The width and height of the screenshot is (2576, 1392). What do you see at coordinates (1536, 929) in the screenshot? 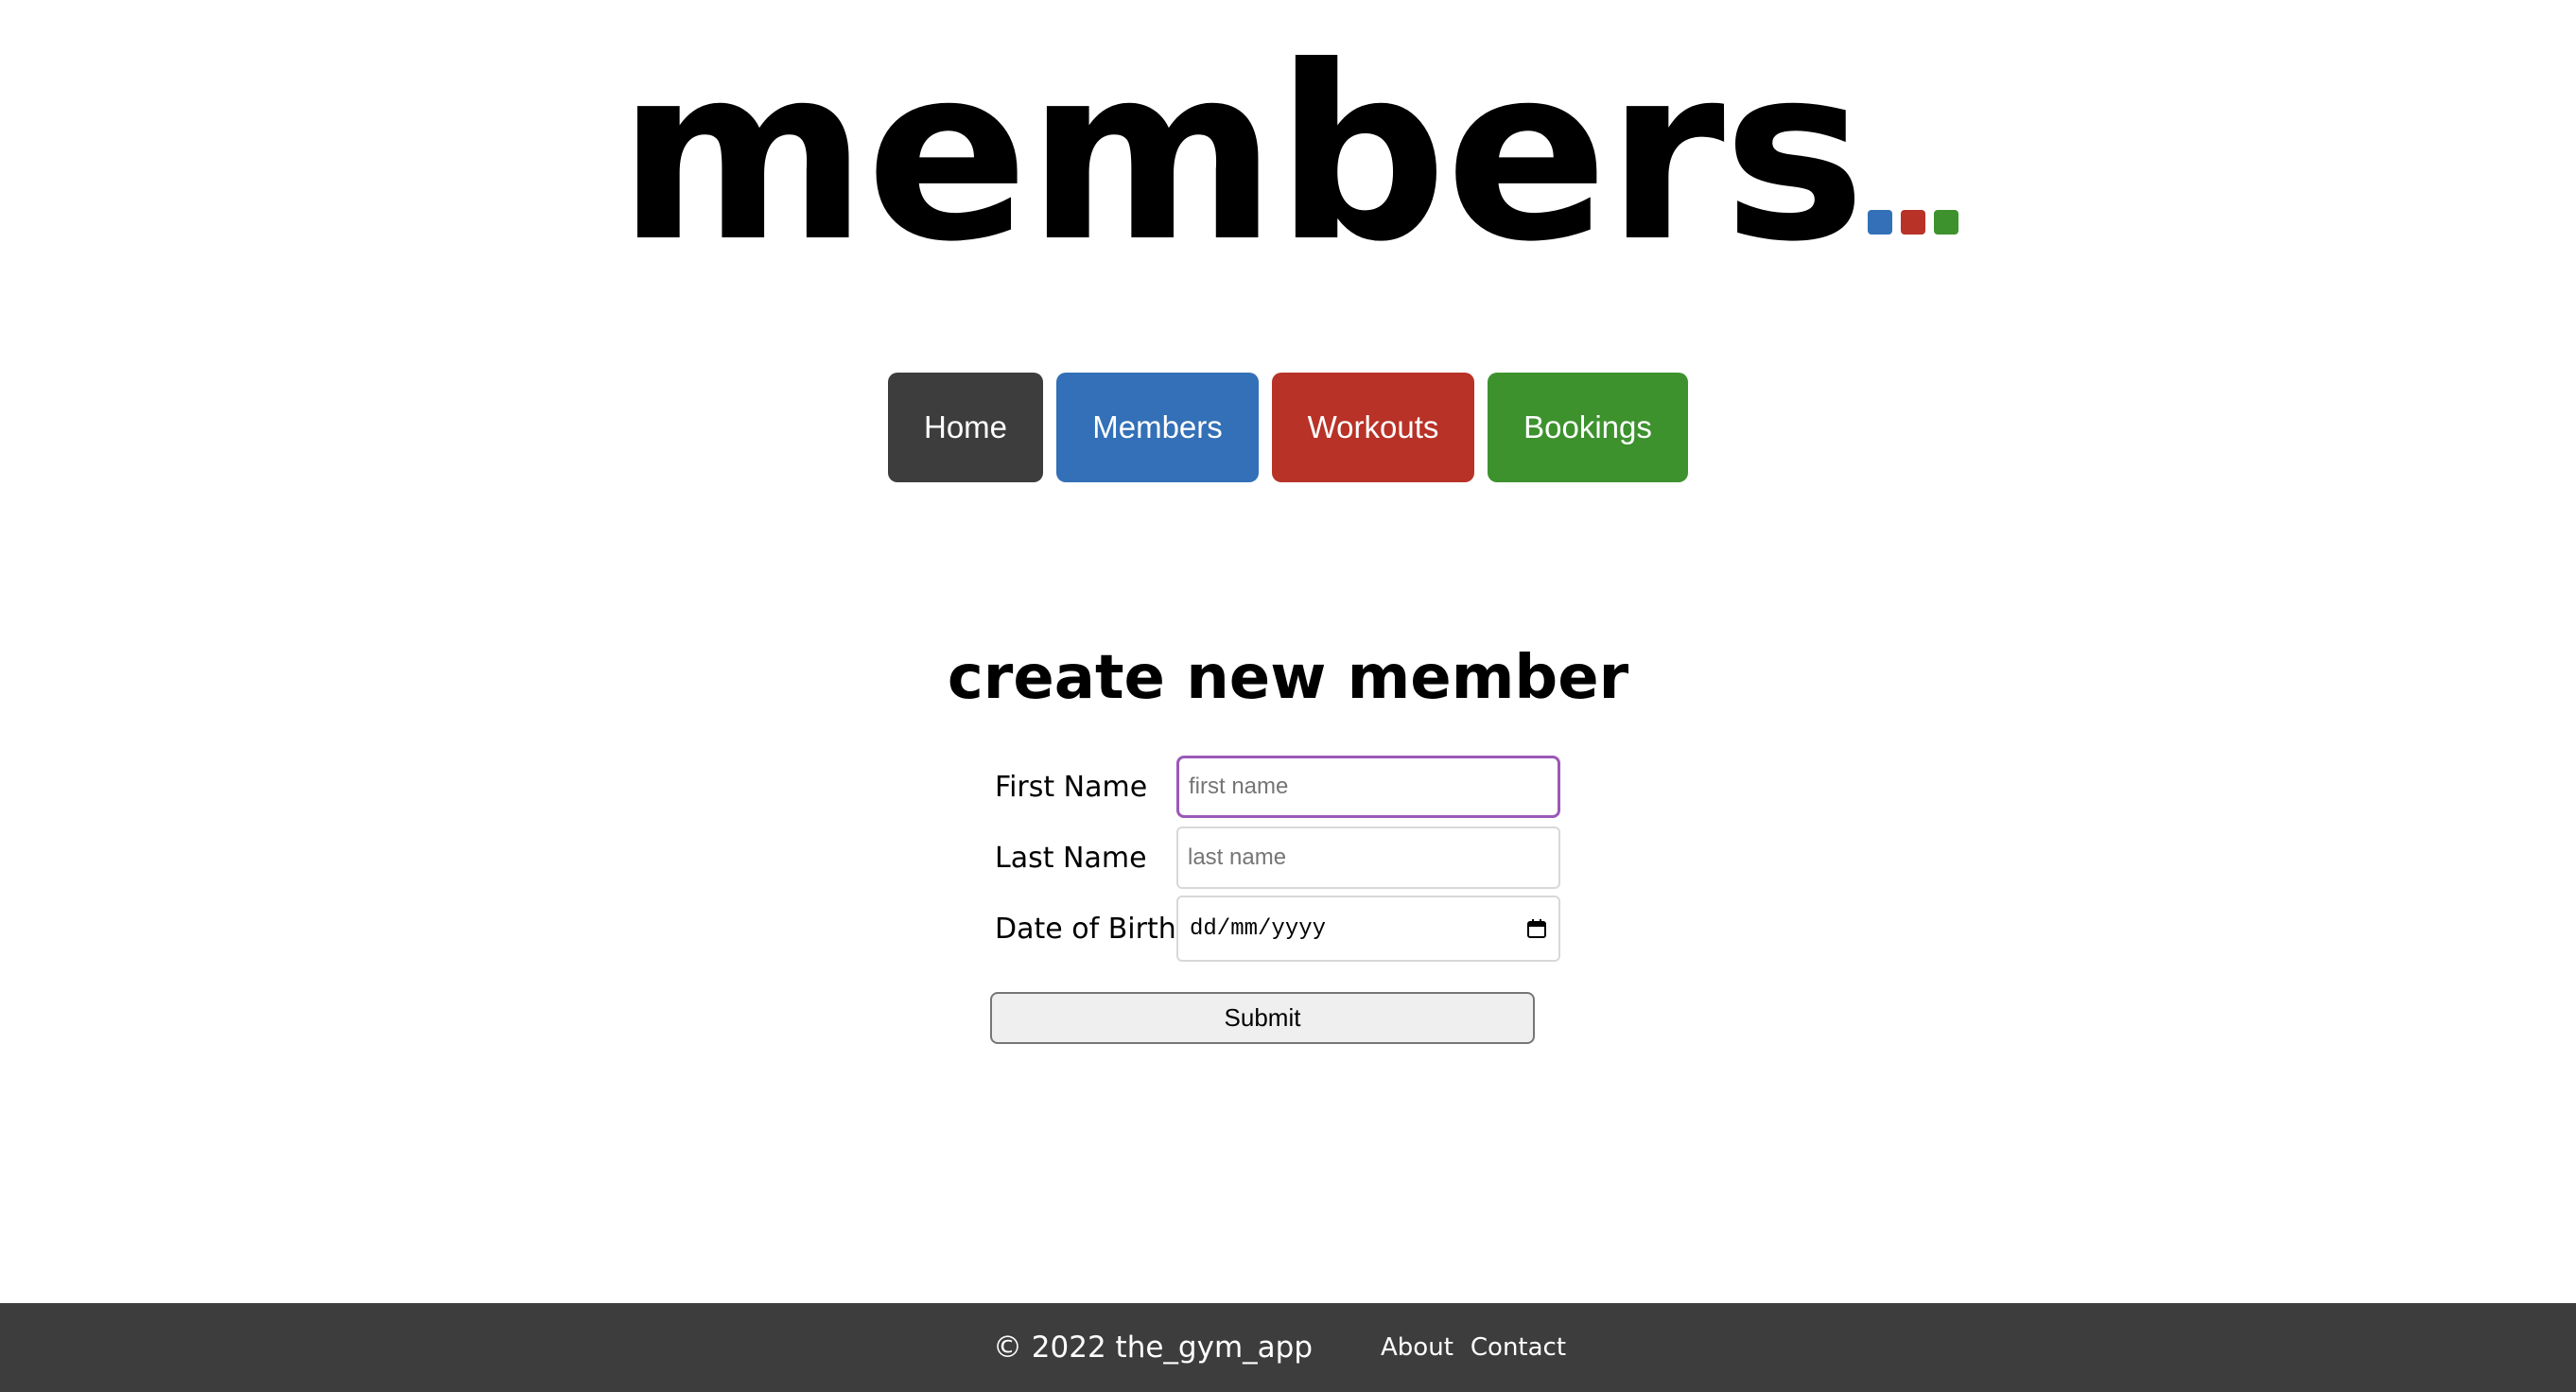
I see `calendar-icon` at bounding box center [1536, 929].